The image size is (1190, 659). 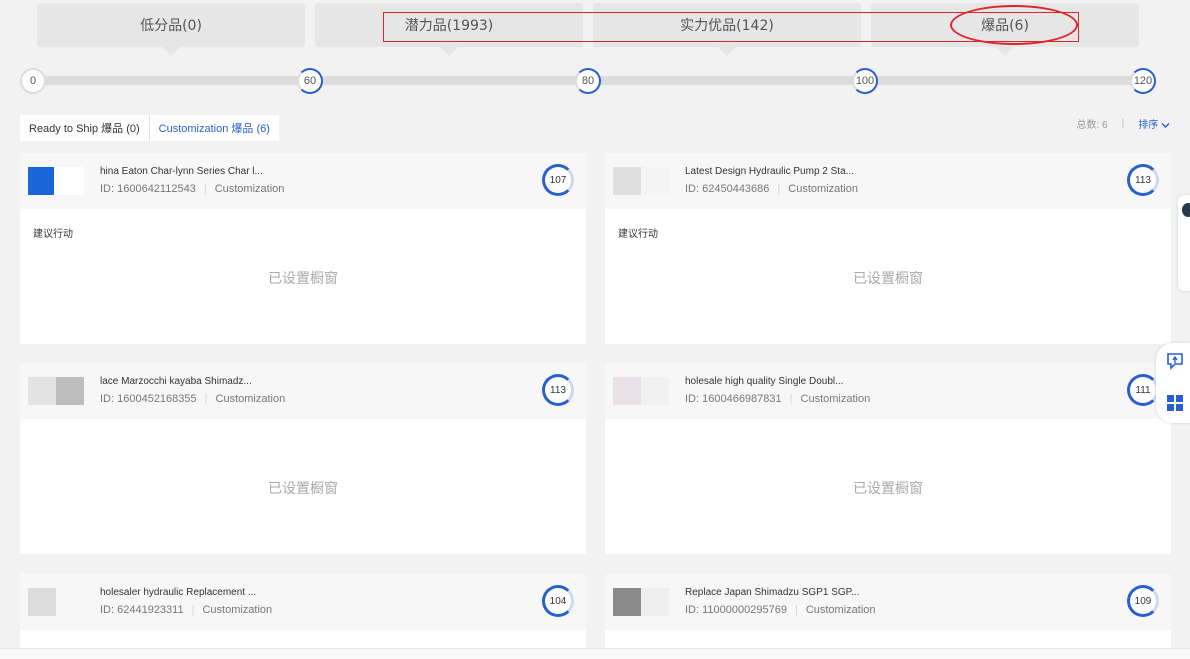 I want to click on product-id: ID: 62441923311, so click(x=142, y=610).